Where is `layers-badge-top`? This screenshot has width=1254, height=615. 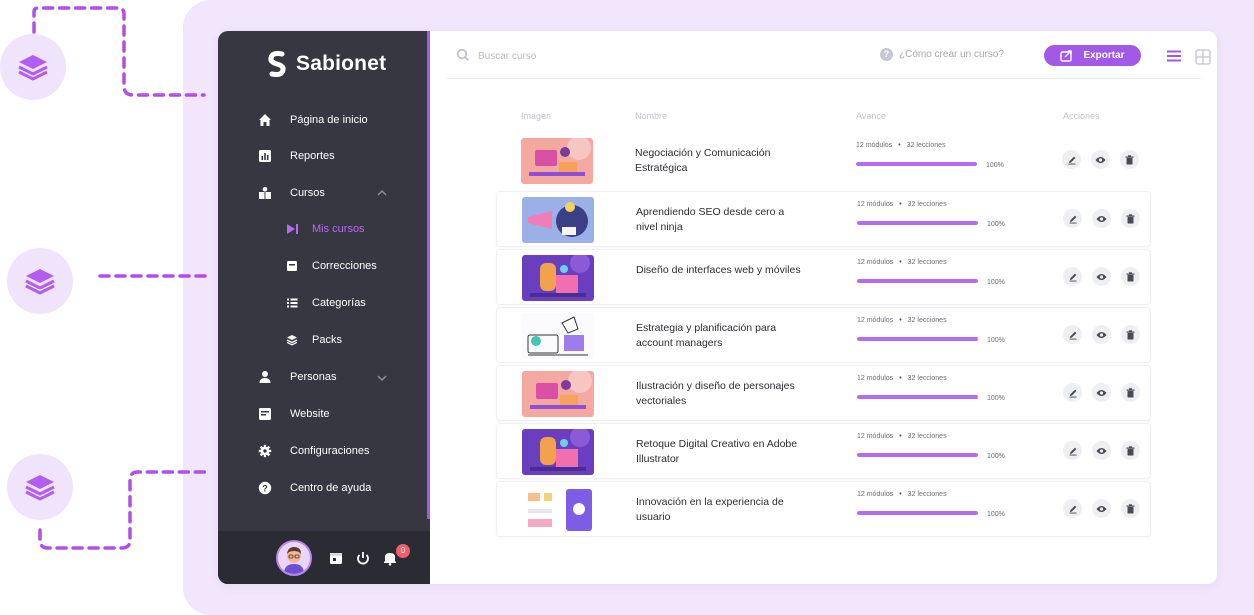 layers-badge-top is located at coordinates (33, 67).